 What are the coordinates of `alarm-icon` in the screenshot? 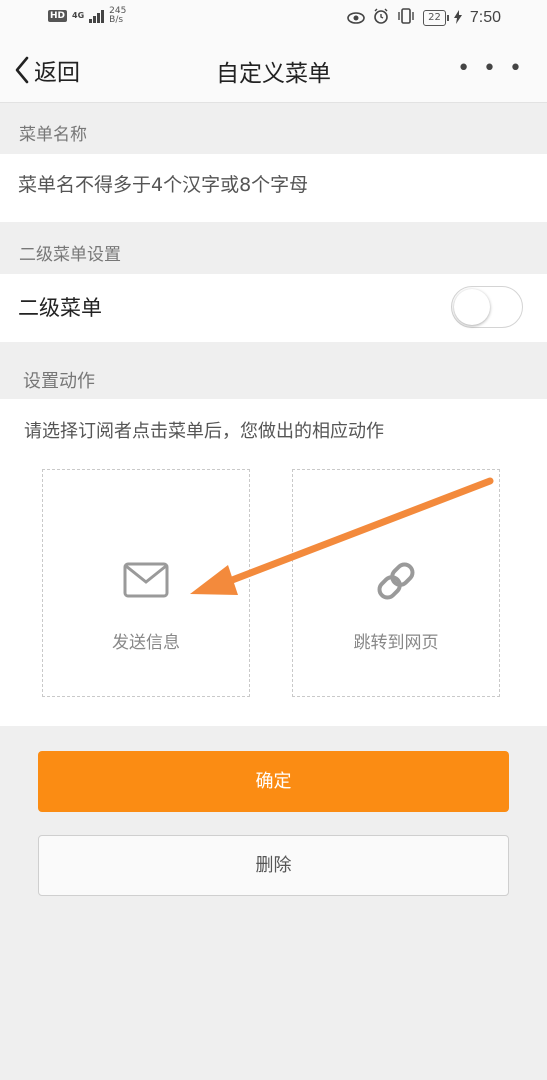 It's located at (381, 18).